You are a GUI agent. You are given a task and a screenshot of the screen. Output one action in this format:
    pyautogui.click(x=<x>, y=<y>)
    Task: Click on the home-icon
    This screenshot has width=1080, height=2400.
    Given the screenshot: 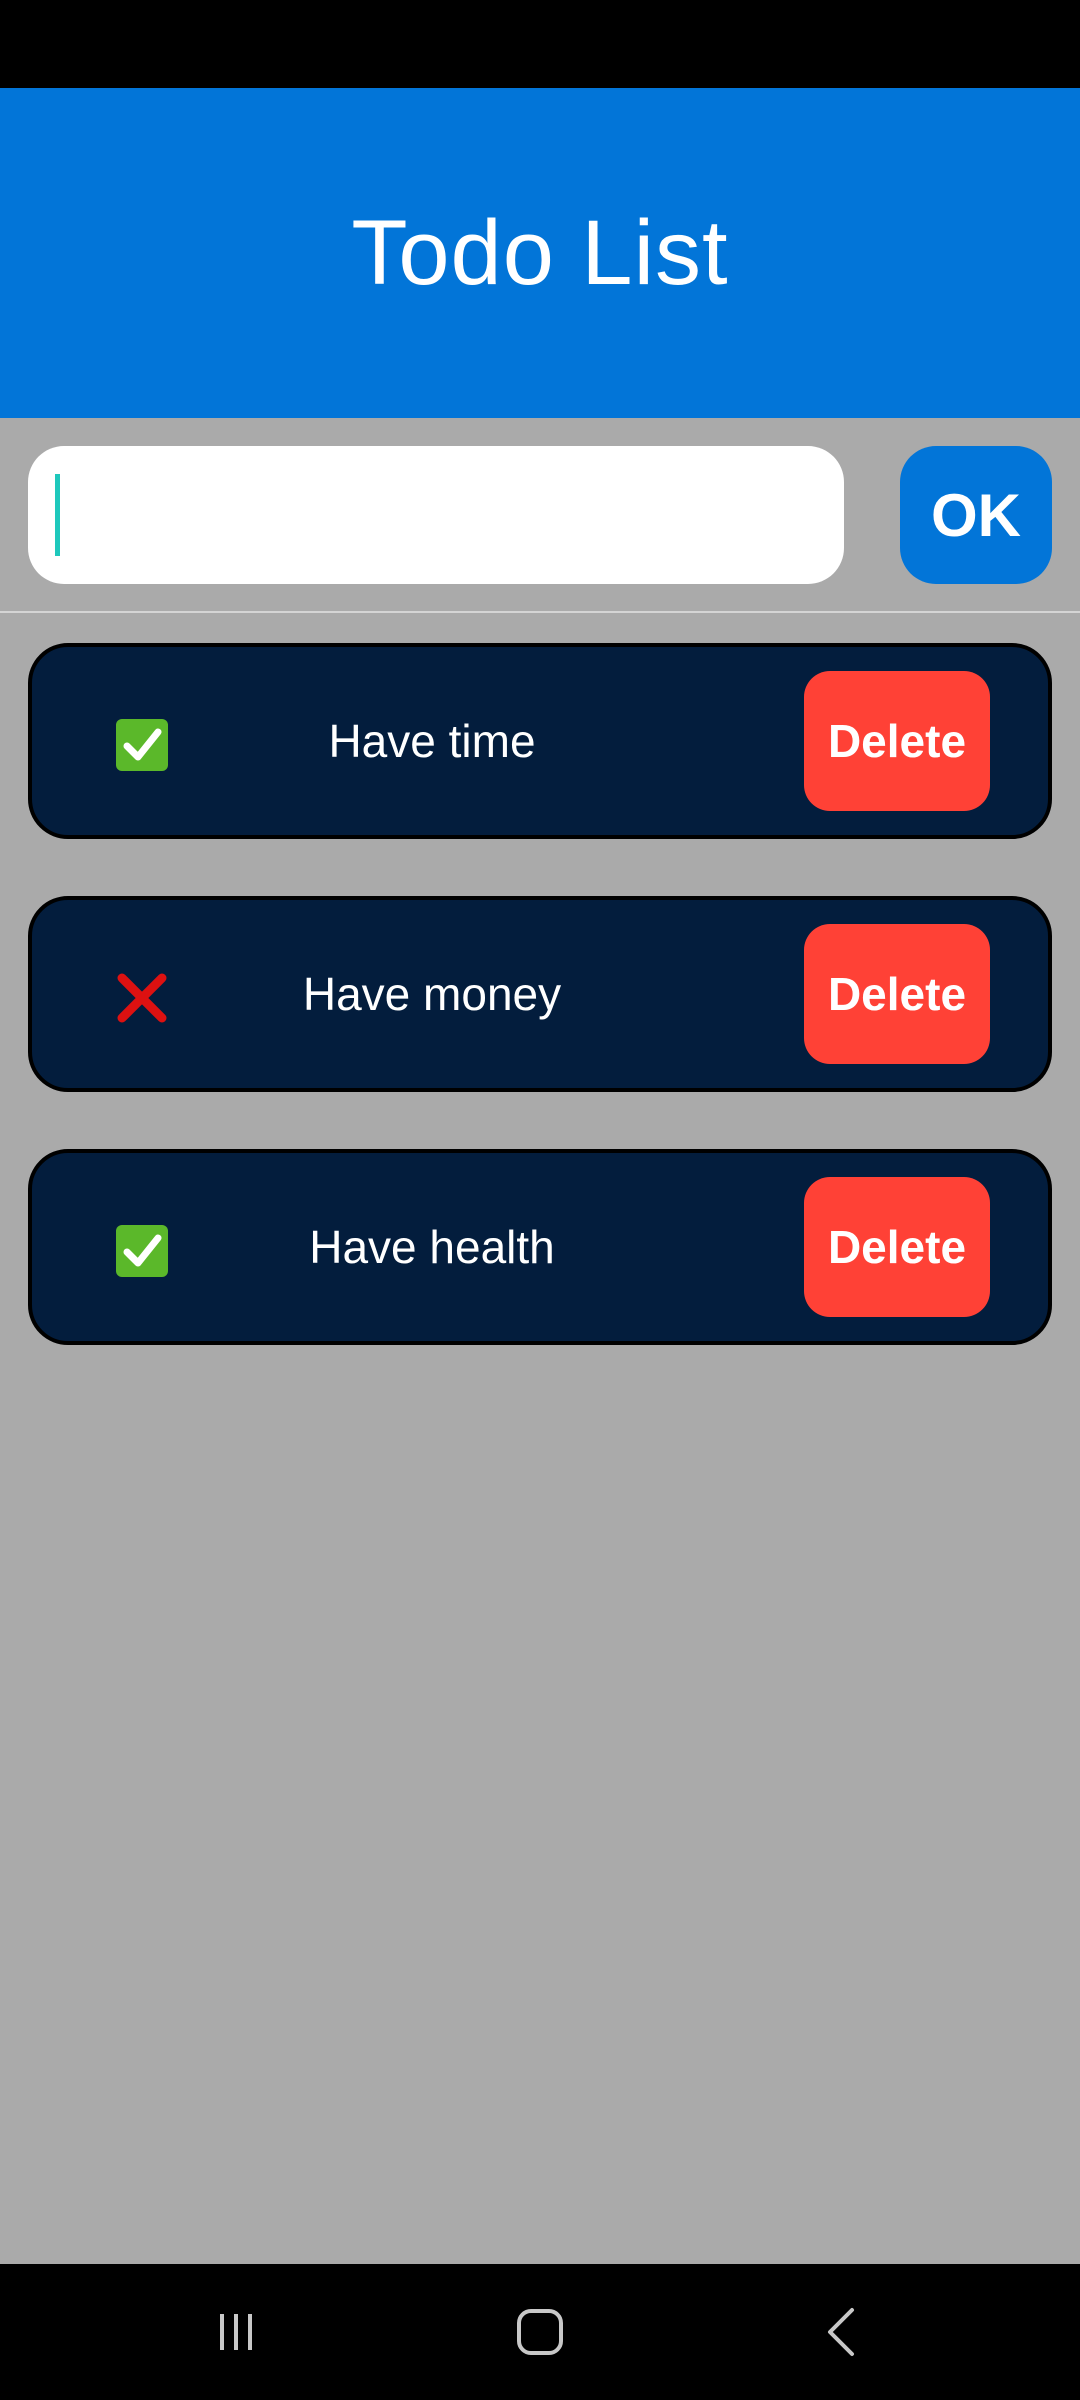 What is the action you would take?
    pyautogui.click(x=540, y=2332)
    